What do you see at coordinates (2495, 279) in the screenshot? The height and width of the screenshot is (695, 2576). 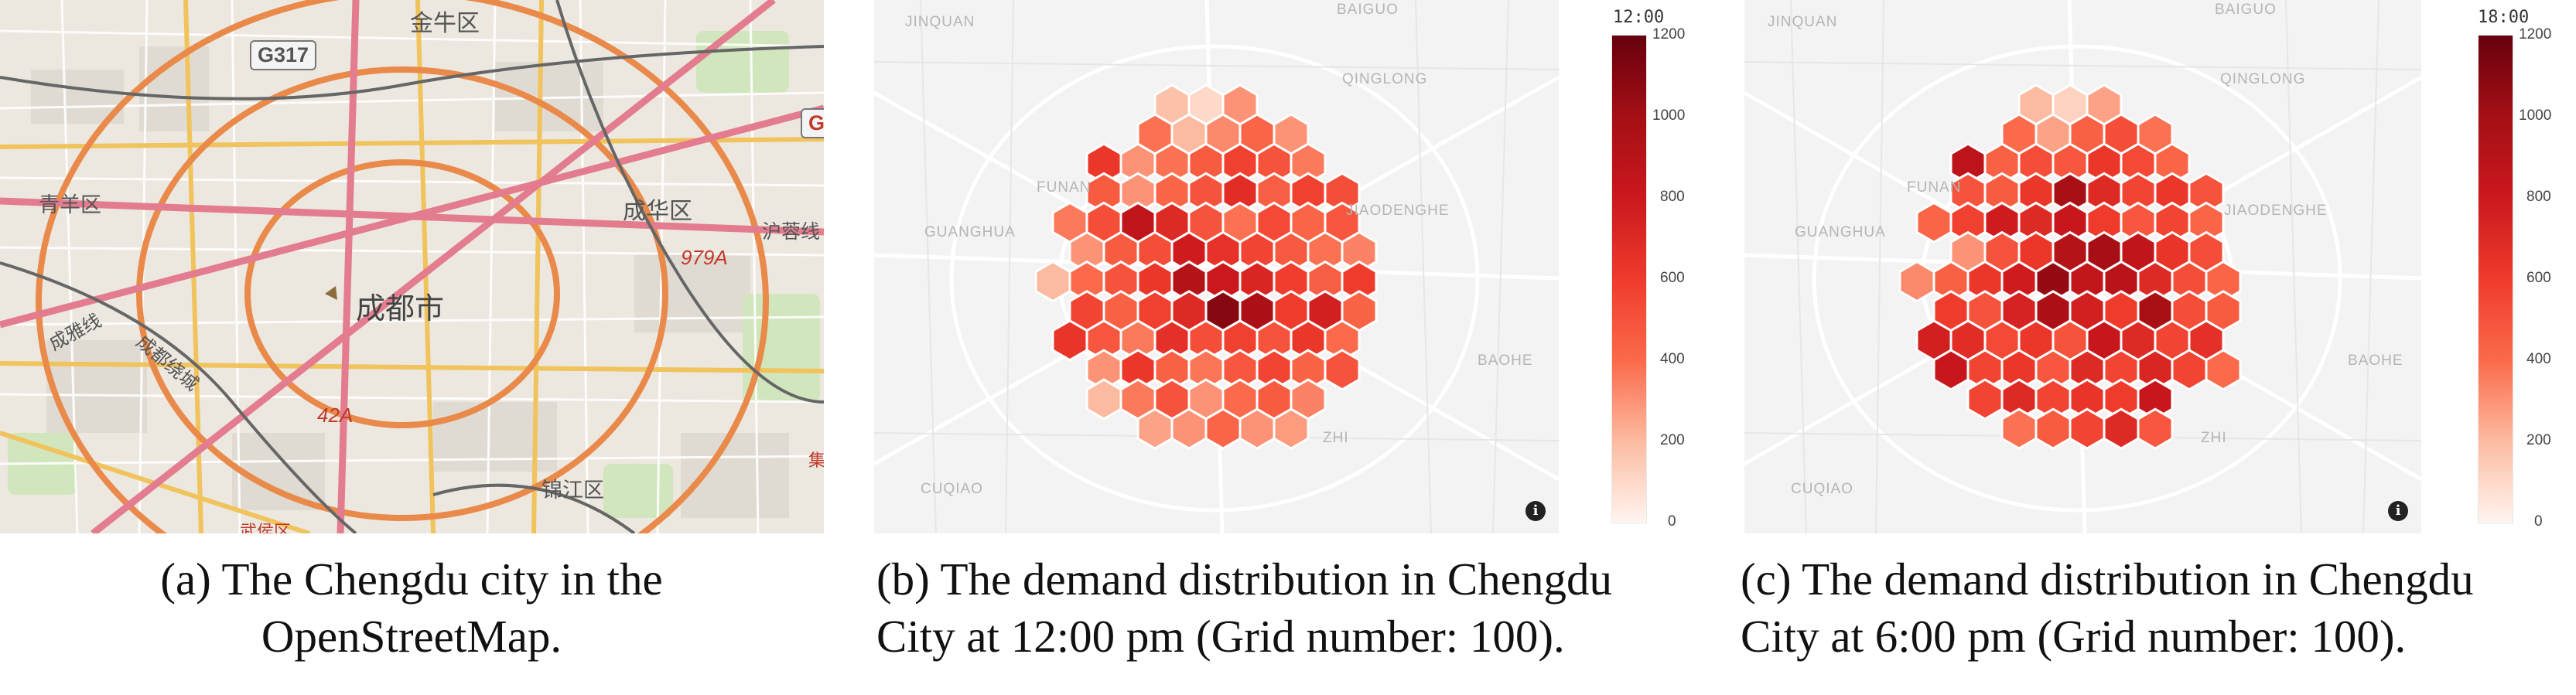 I see `colorbar-evening` at bounding box center [2495, 279].